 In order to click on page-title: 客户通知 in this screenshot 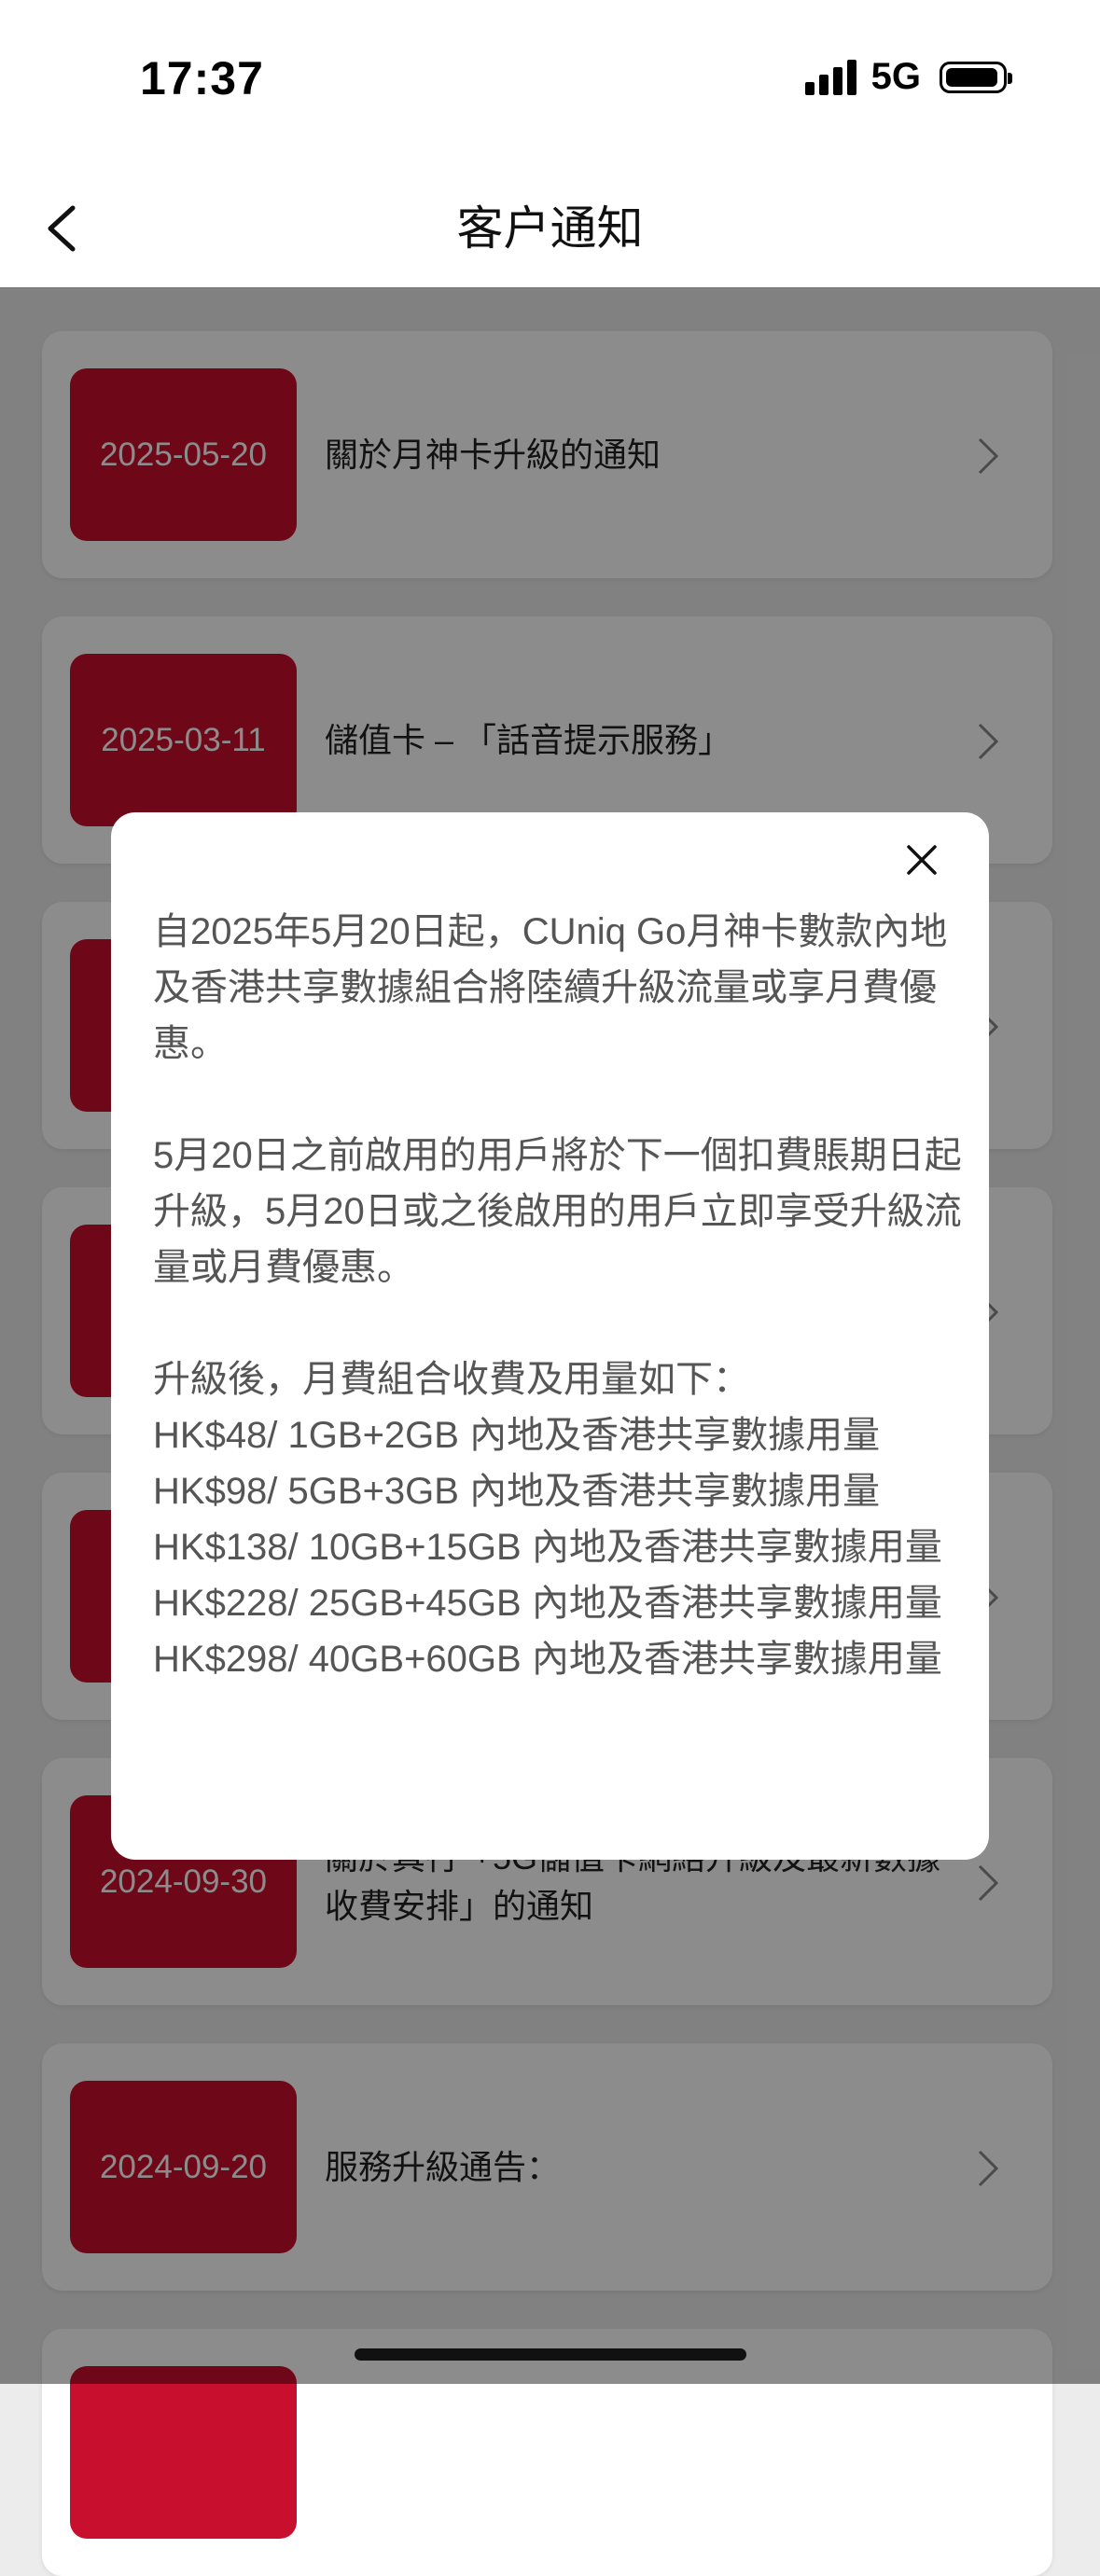, I will do `click(550, 228)`.